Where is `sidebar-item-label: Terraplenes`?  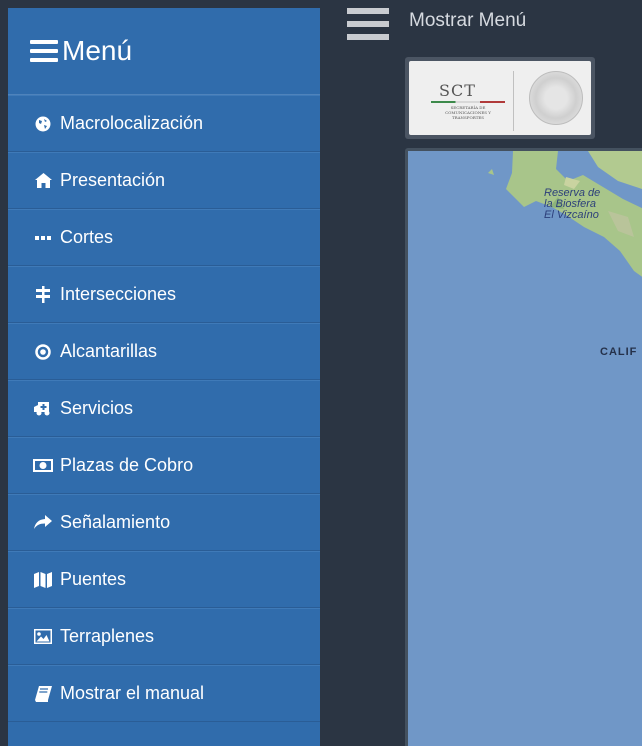 sidebar-item-label: Terraplenes is located at coordinates (107, 636).